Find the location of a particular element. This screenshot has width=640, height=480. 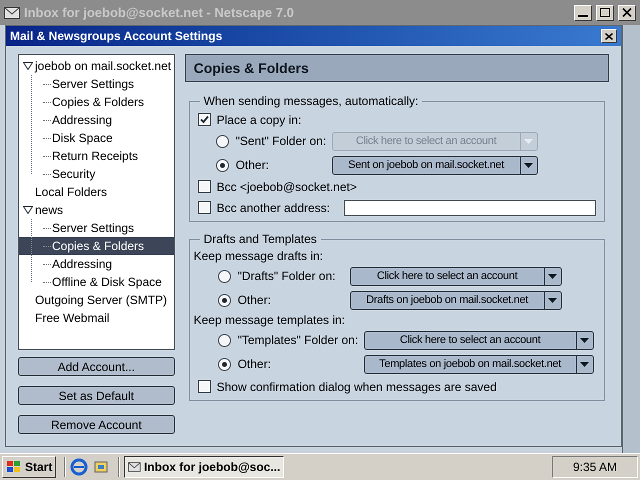

radio-label: "Sent" Folder on: is located at coordinates (282, 141).